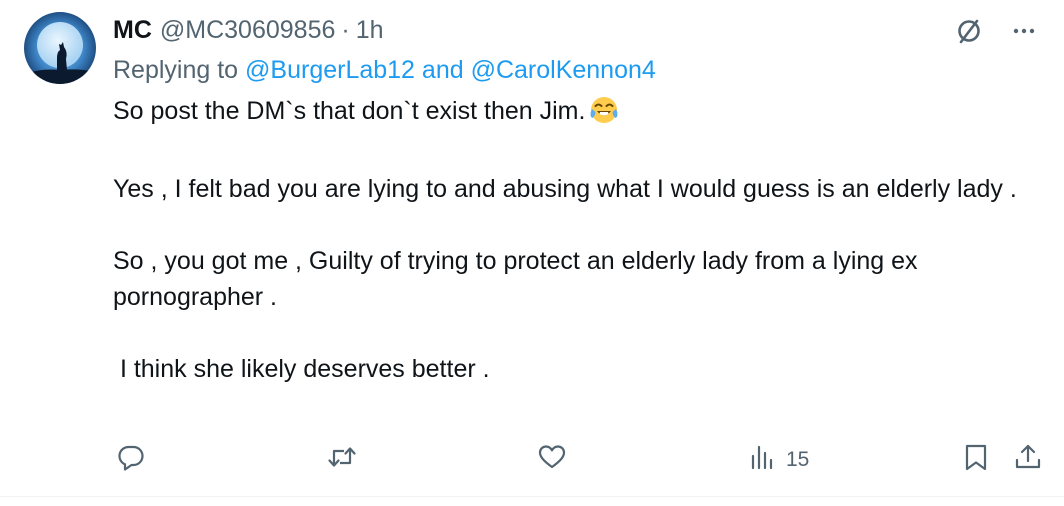 The height and width of the screenshot is (506, 1064). Describe the element at coordinates (443, 70) in the screenshot. I see `reply-conjunction: and` at that location.